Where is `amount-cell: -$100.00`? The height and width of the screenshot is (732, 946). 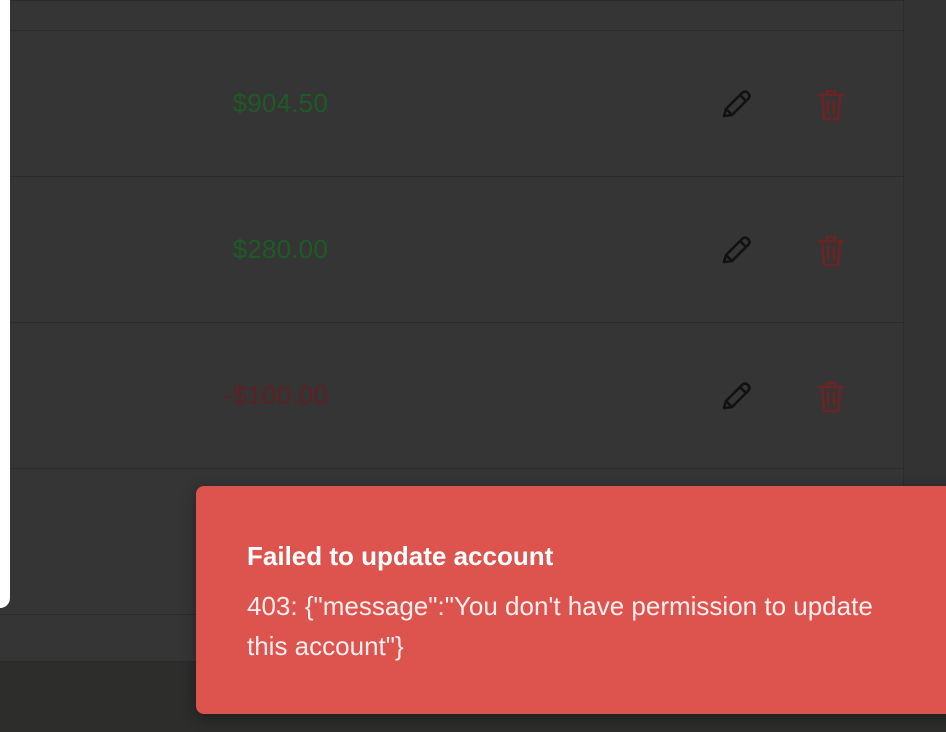
amount-cell: -$100.00 is located at coordinates (275, 395).